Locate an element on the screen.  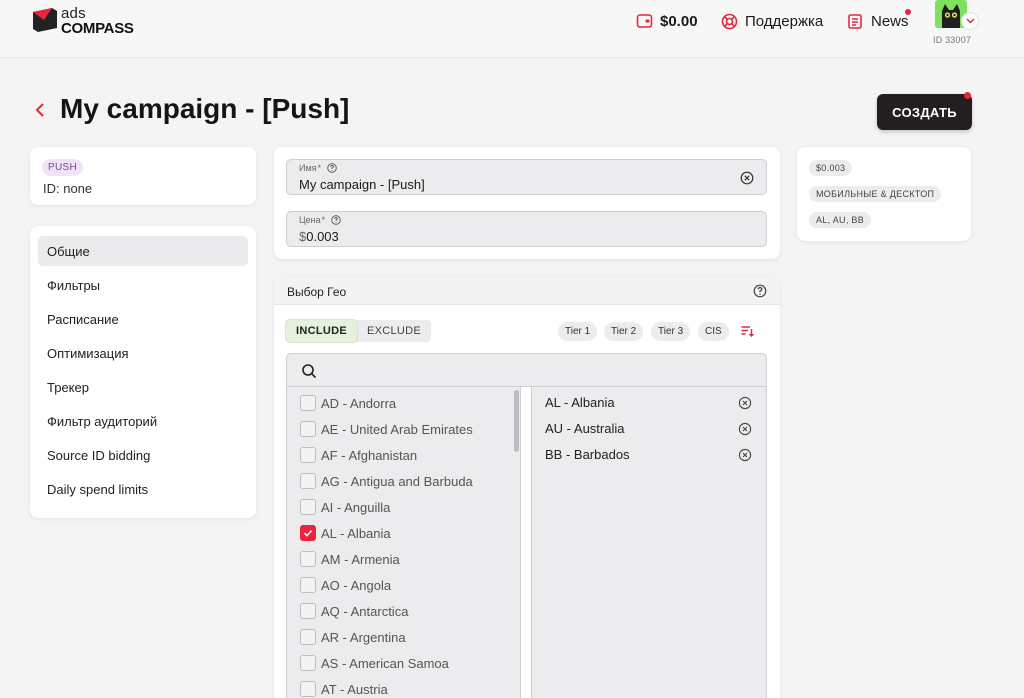
country-label: AT - Austria is located at coordinates (354, 689).